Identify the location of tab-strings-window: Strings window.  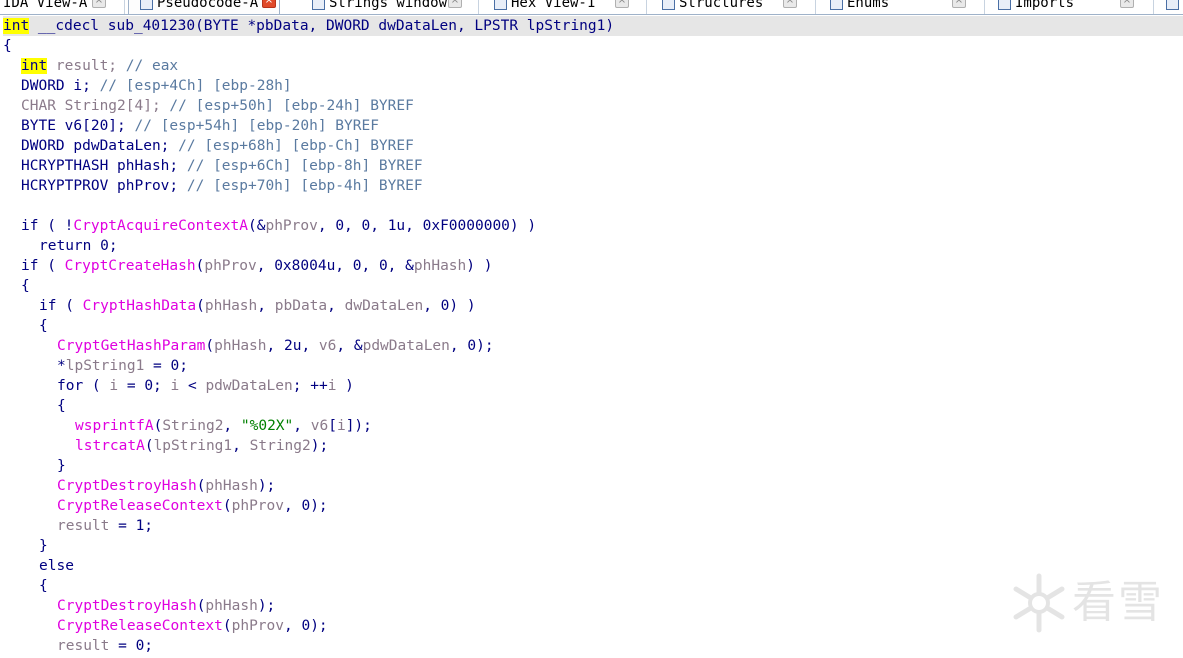
(379, 7).